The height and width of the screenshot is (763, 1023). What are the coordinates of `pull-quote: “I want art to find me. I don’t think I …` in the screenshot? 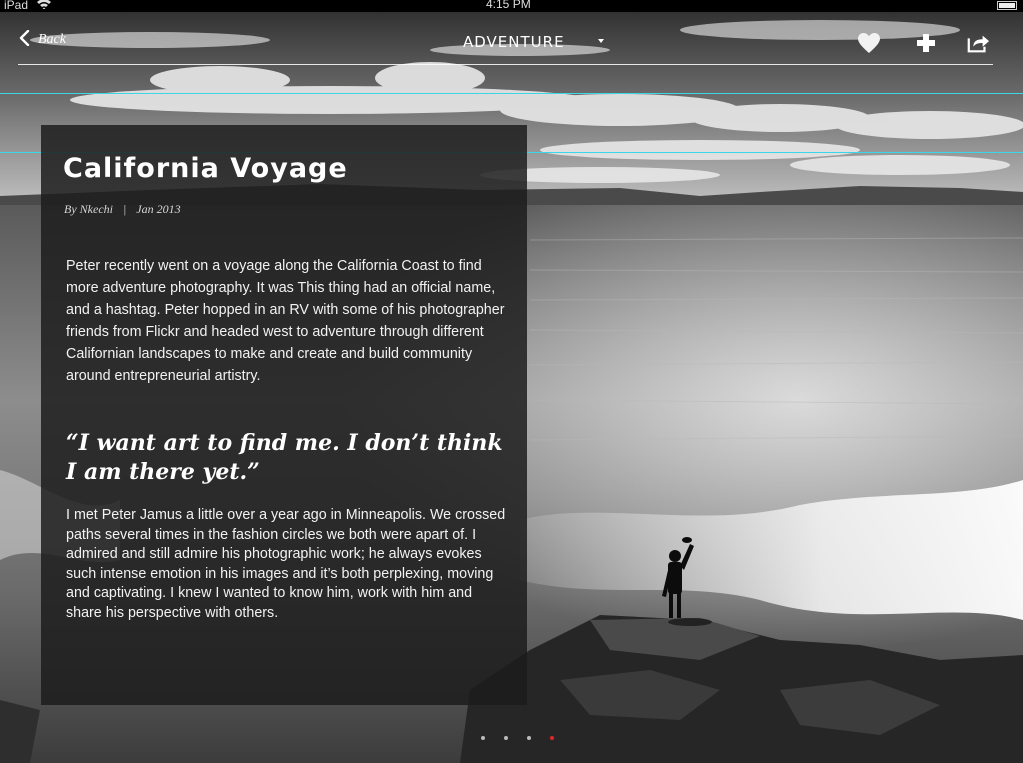 It's located at (284, 457).